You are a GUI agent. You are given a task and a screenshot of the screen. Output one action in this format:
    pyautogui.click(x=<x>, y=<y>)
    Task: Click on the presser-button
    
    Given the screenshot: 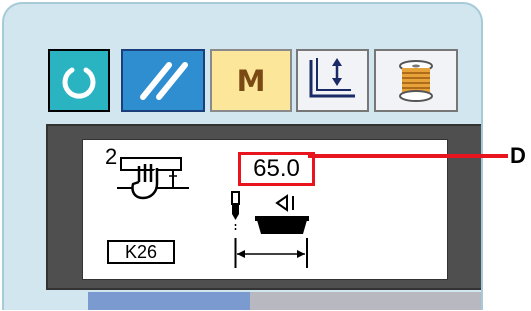 What is the action you would take?
    pyautogui.click(x=332, y=80)
    